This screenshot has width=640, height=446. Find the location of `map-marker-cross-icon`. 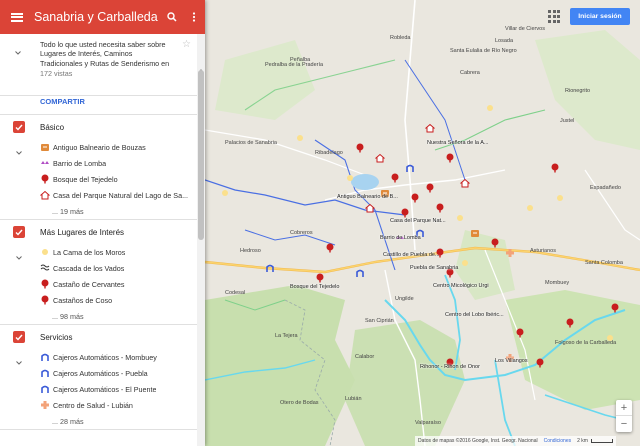

map-marker-cross-icon is located at coordinates (510, 254).